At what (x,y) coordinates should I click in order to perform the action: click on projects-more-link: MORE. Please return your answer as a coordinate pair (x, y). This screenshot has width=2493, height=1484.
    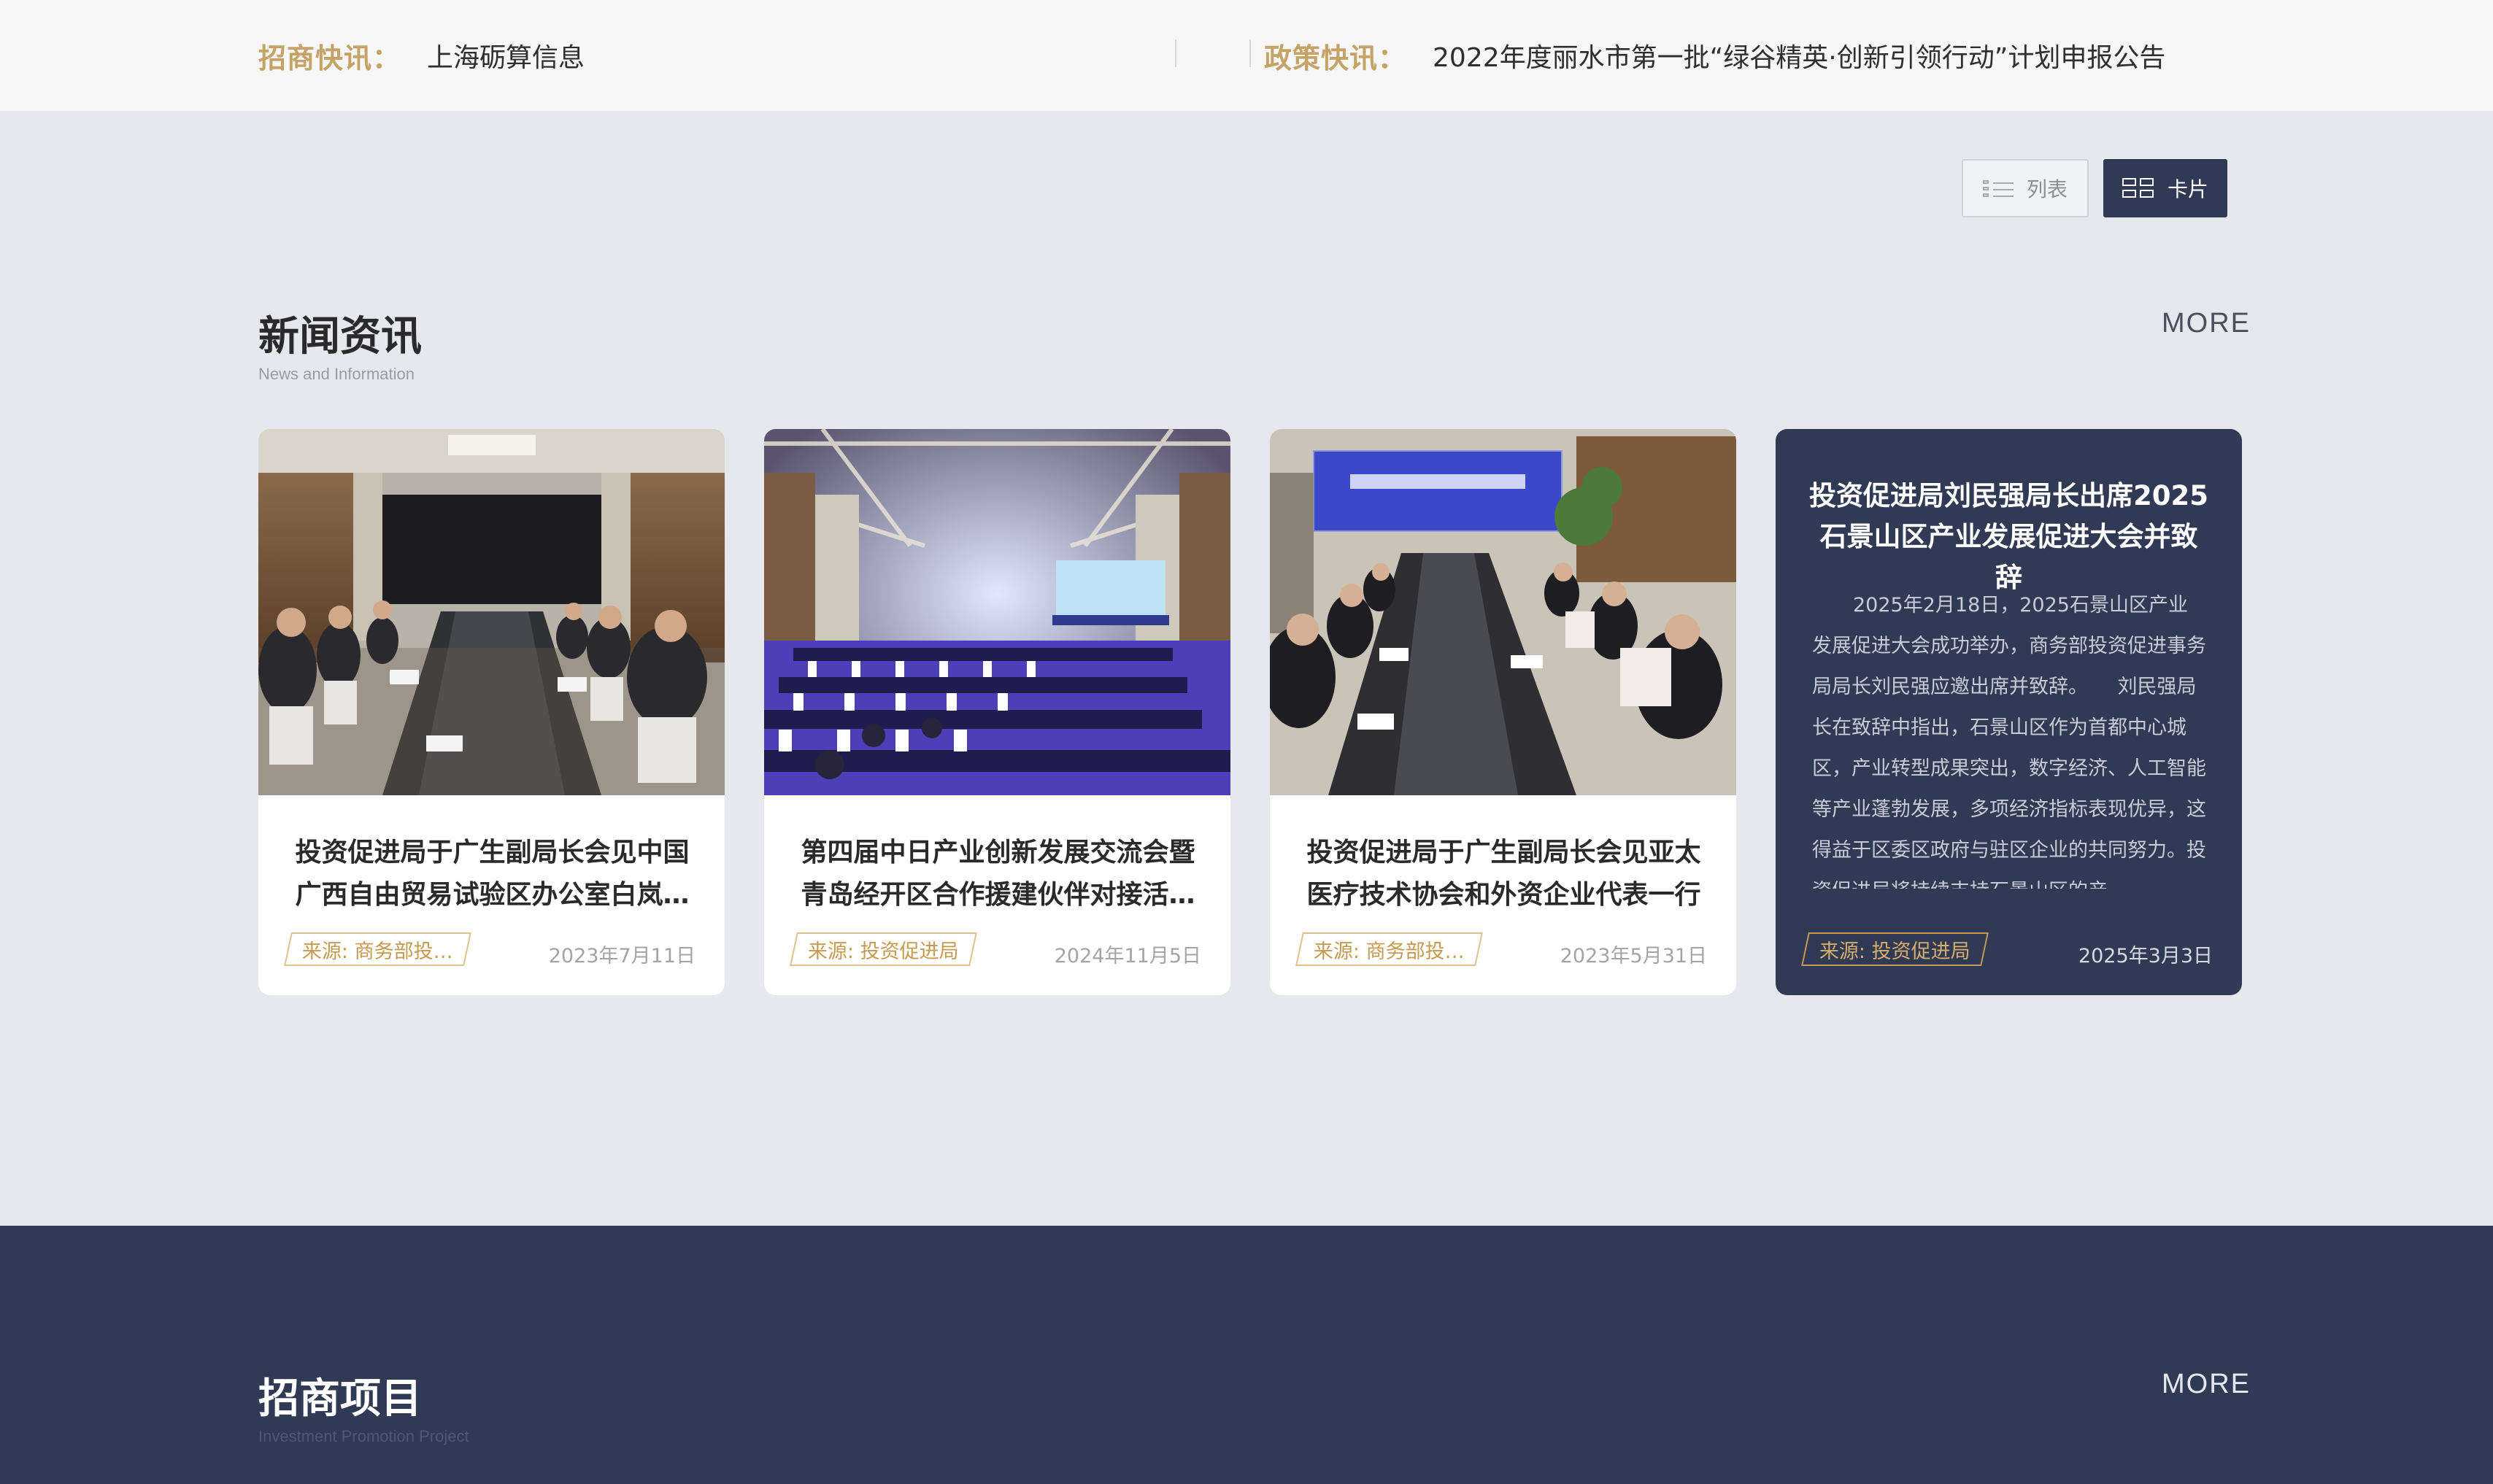
    Looking at the image, I should click on (2206, 1384).